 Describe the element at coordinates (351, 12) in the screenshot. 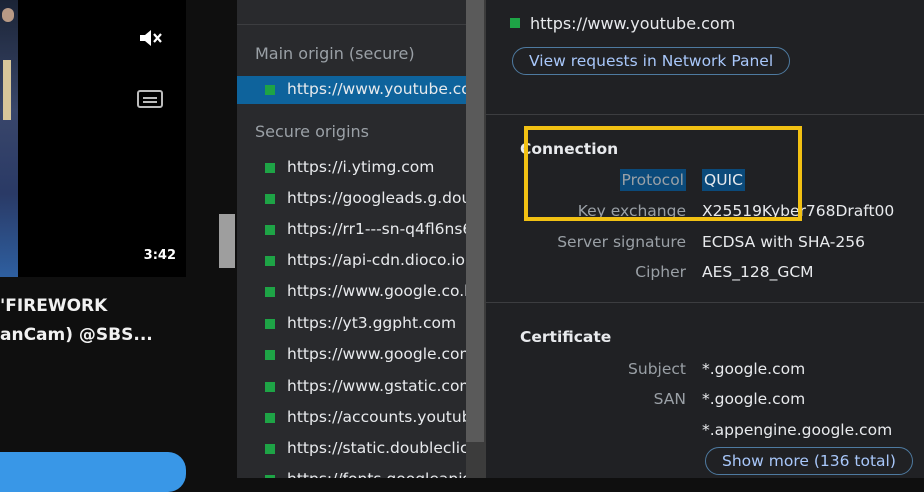

I see `sidebar-top-divider` at that location.